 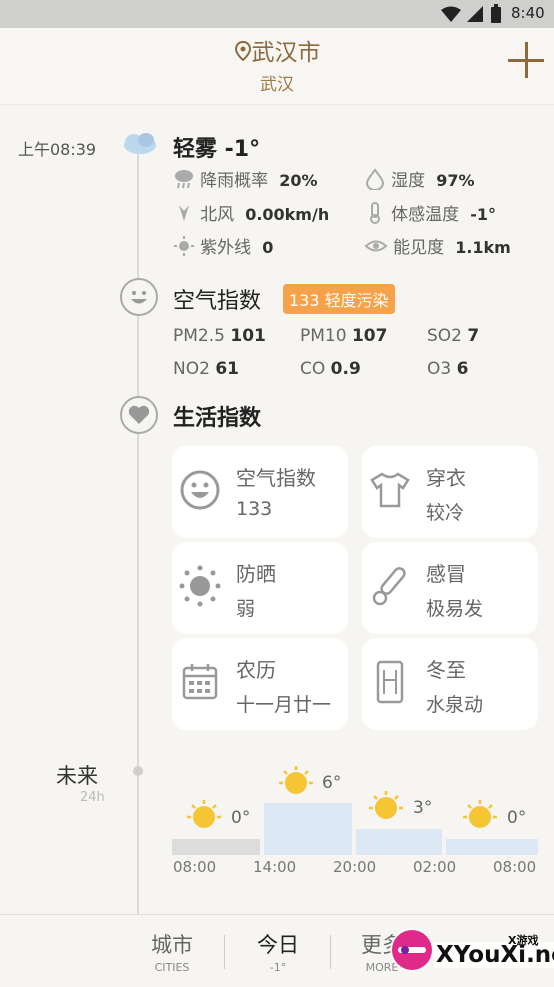 What do you see at coordinates (455, 705) in the screenshot?
I see `life-card-value: 水泉动` at bounding box center [455, 705].